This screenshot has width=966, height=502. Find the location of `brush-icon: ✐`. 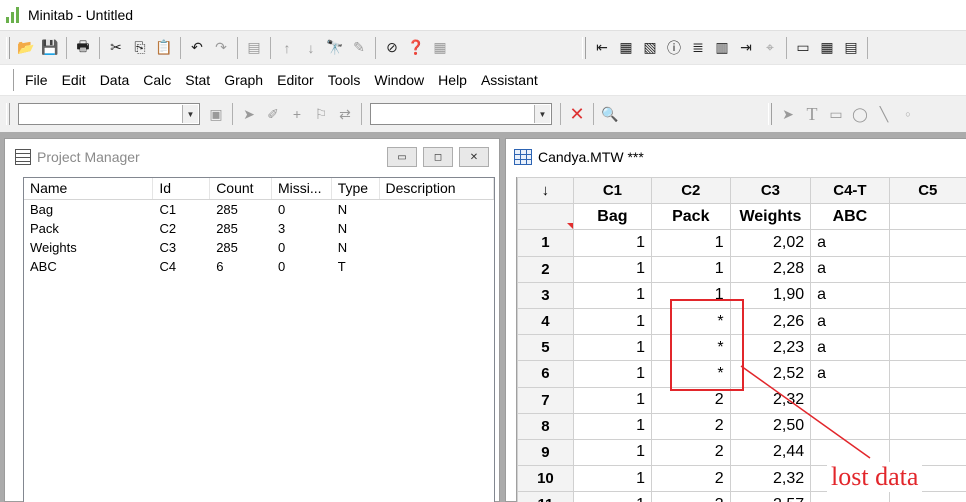

brush-icon: ✐ is located at coordinates (273, 114).